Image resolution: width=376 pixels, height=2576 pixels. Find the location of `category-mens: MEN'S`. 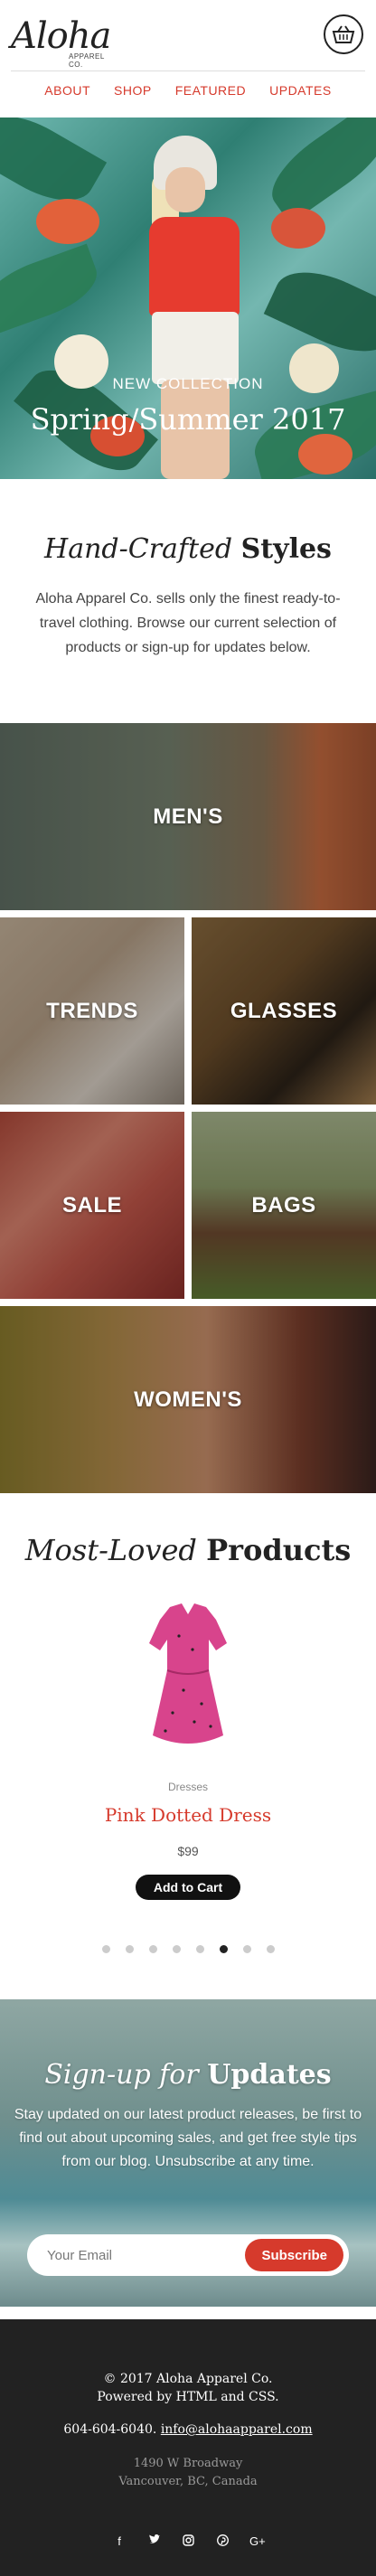

category-mens: MEN'S is located at coordinates (188, 816).